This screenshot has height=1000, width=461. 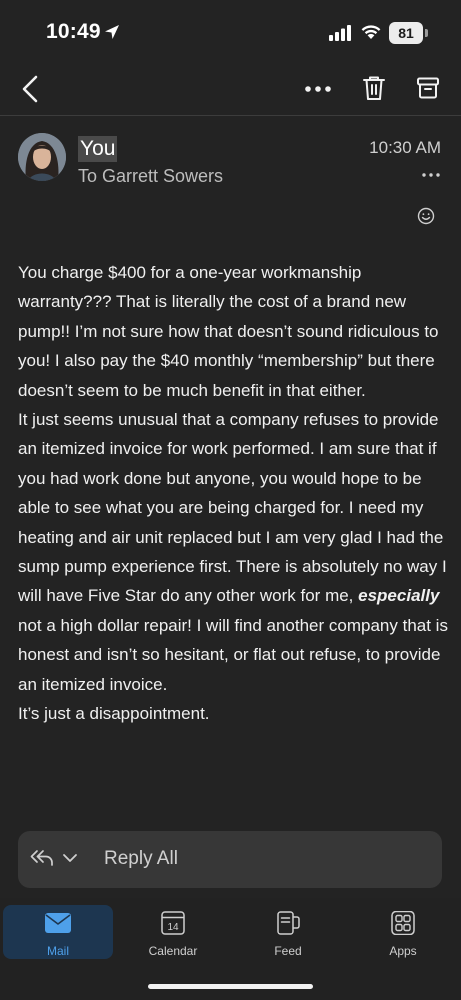 I want to click on toolbar-divider, so click(x=230, y=115).